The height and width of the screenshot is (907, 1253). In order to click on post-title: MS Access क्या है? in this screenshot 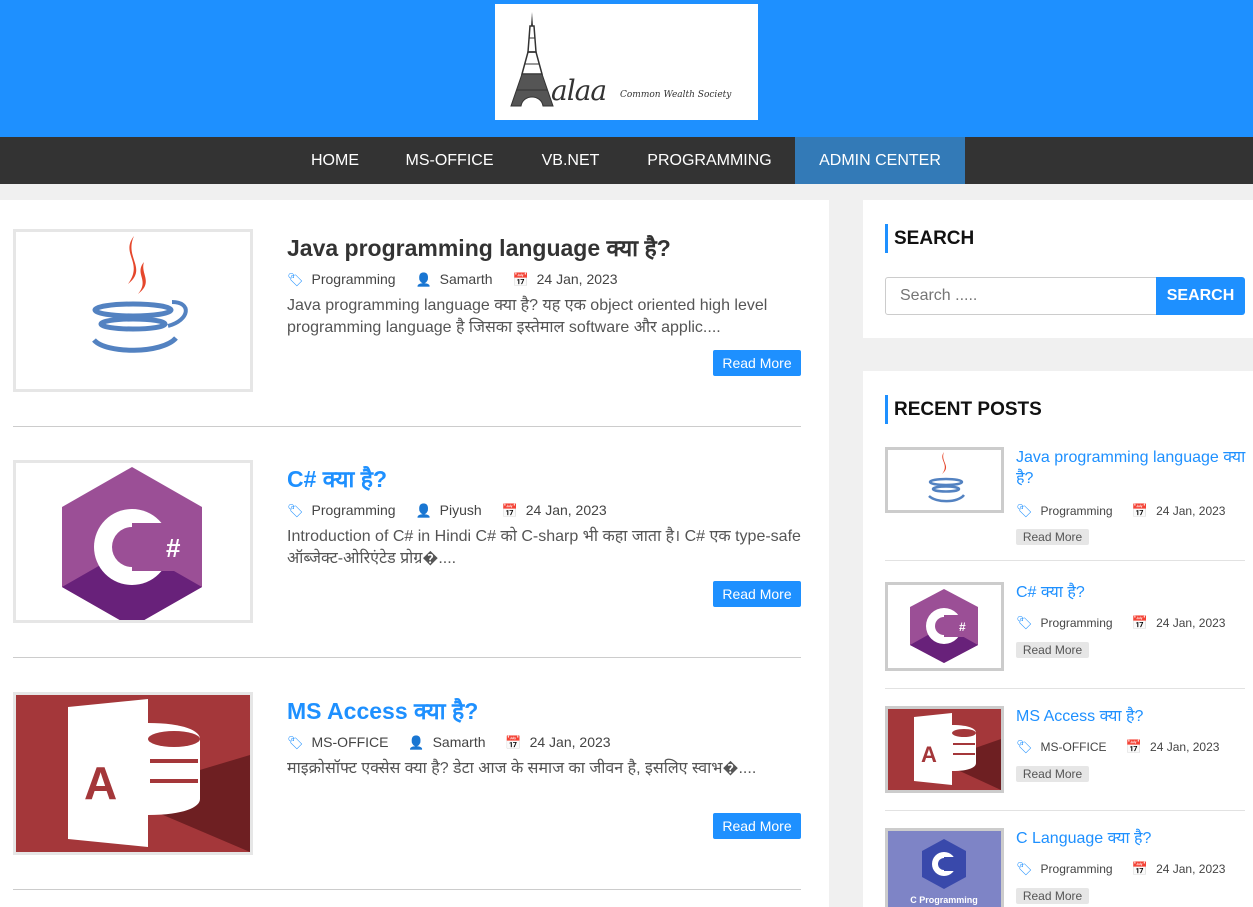, I will do `click(382, 710)`.